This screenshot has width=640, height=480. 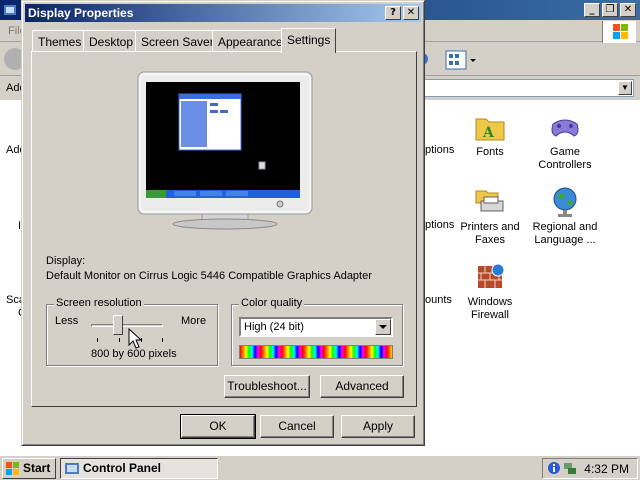 What do you see at coordinates (272, 303) in the screenshot?
I see `color-quality-legend: Color quality` at bounding box center [272, 303].